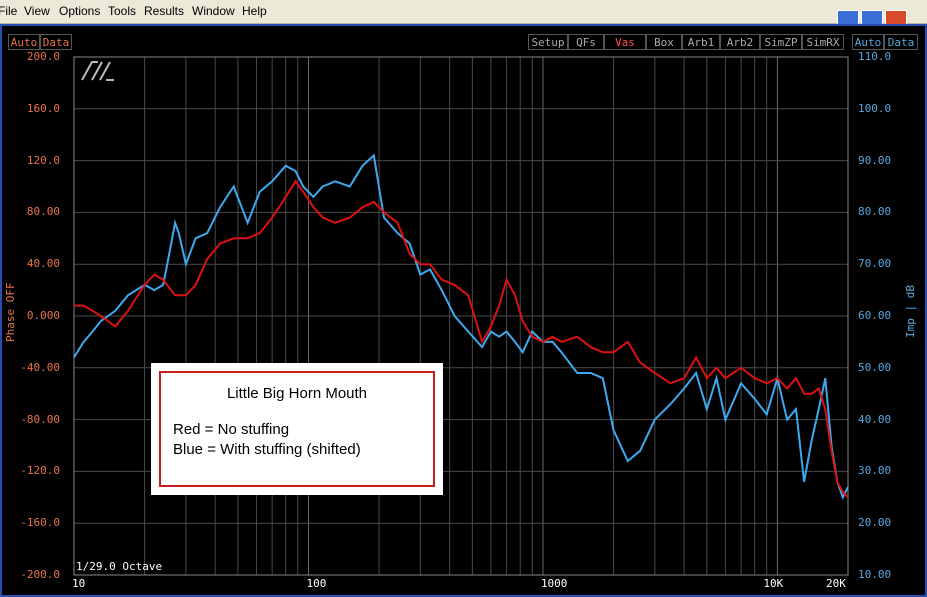 This screenshot has width=927, height=597. What do you see at coordinates (10, 312) in the screenshot?
I see `left-axis-title: Phase OFF` at bounding box center [10, 312].